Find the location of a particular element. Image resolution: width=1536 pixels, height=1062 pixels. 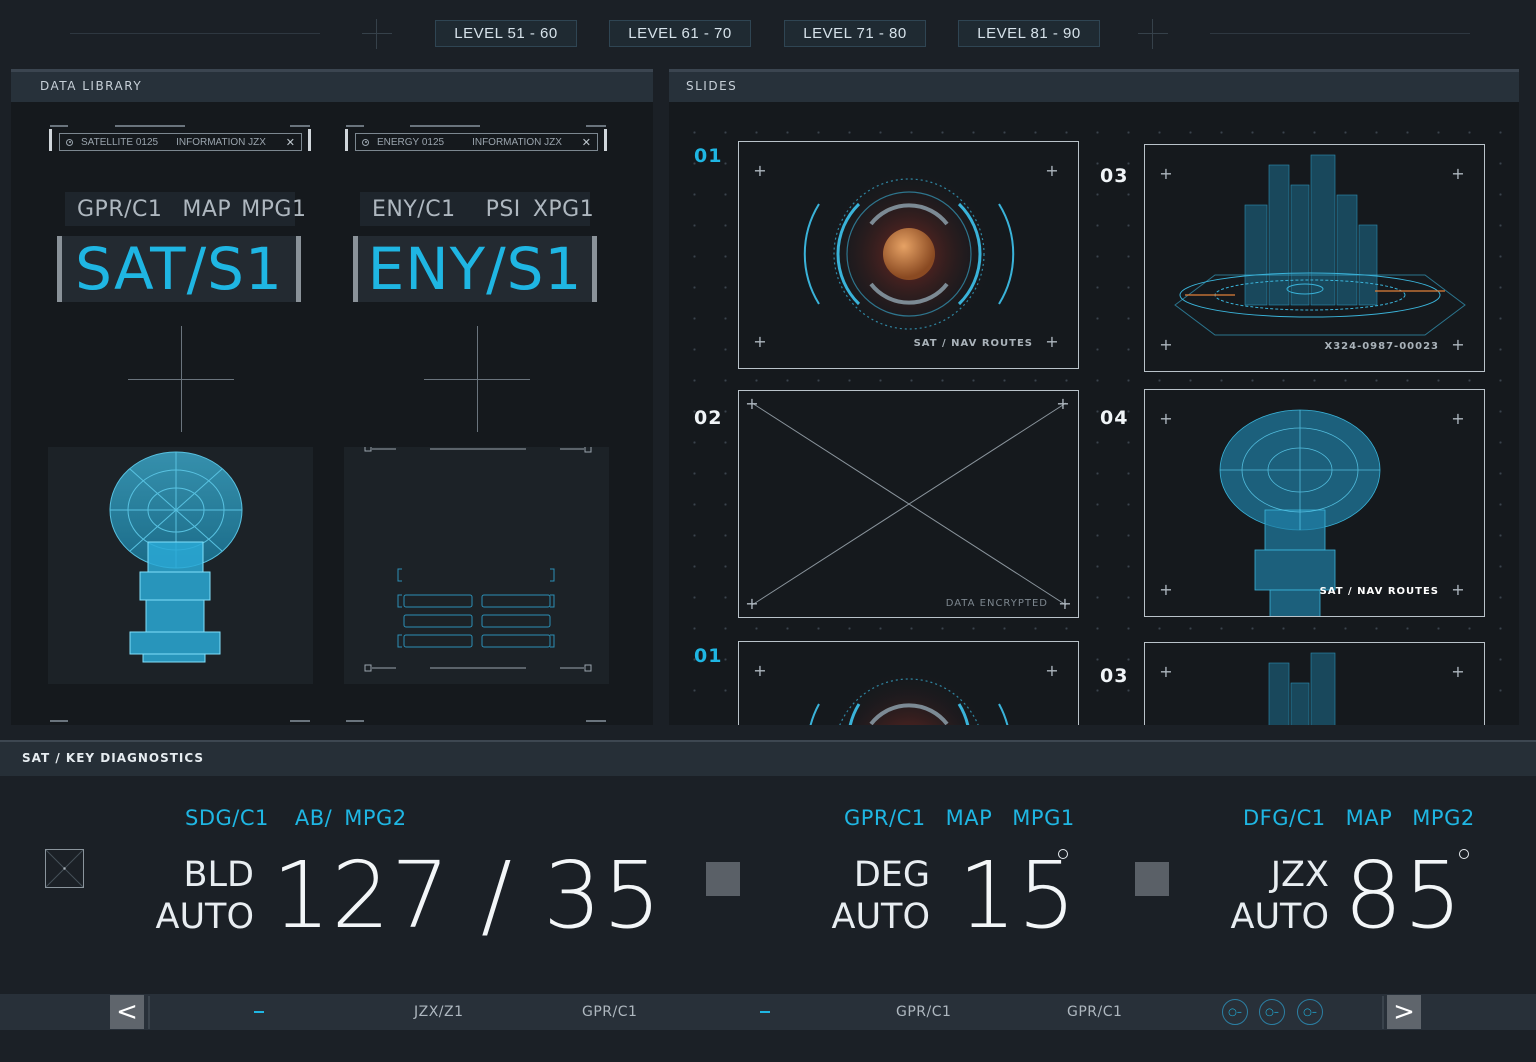

subcodes-satellite: GPR/C1 MAP MPG1 is located at coordinates (185, 209).